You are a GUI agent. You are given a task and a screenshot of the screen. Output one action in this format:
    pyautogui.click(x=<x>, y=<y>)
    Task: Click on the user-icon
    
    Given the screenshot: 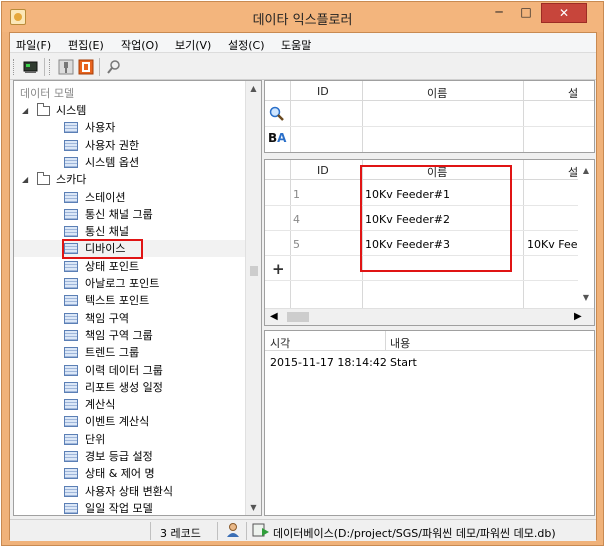 What is the action you would take?
    pyautogui.click(x=233, y=531)
    